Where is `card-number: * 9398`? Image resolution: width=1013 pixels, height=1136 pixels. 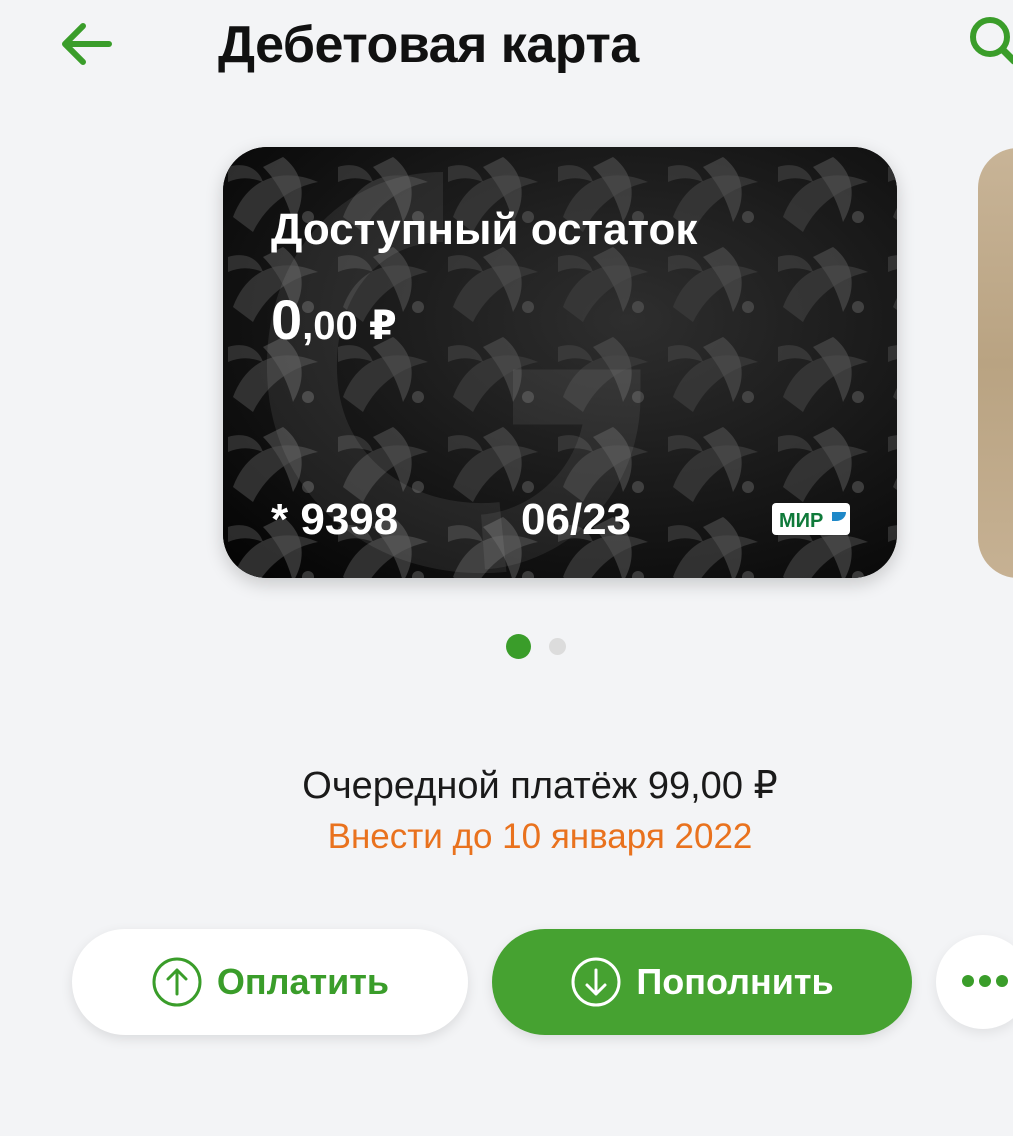 card-number: * 9398 is located at coordinates (335, 519).